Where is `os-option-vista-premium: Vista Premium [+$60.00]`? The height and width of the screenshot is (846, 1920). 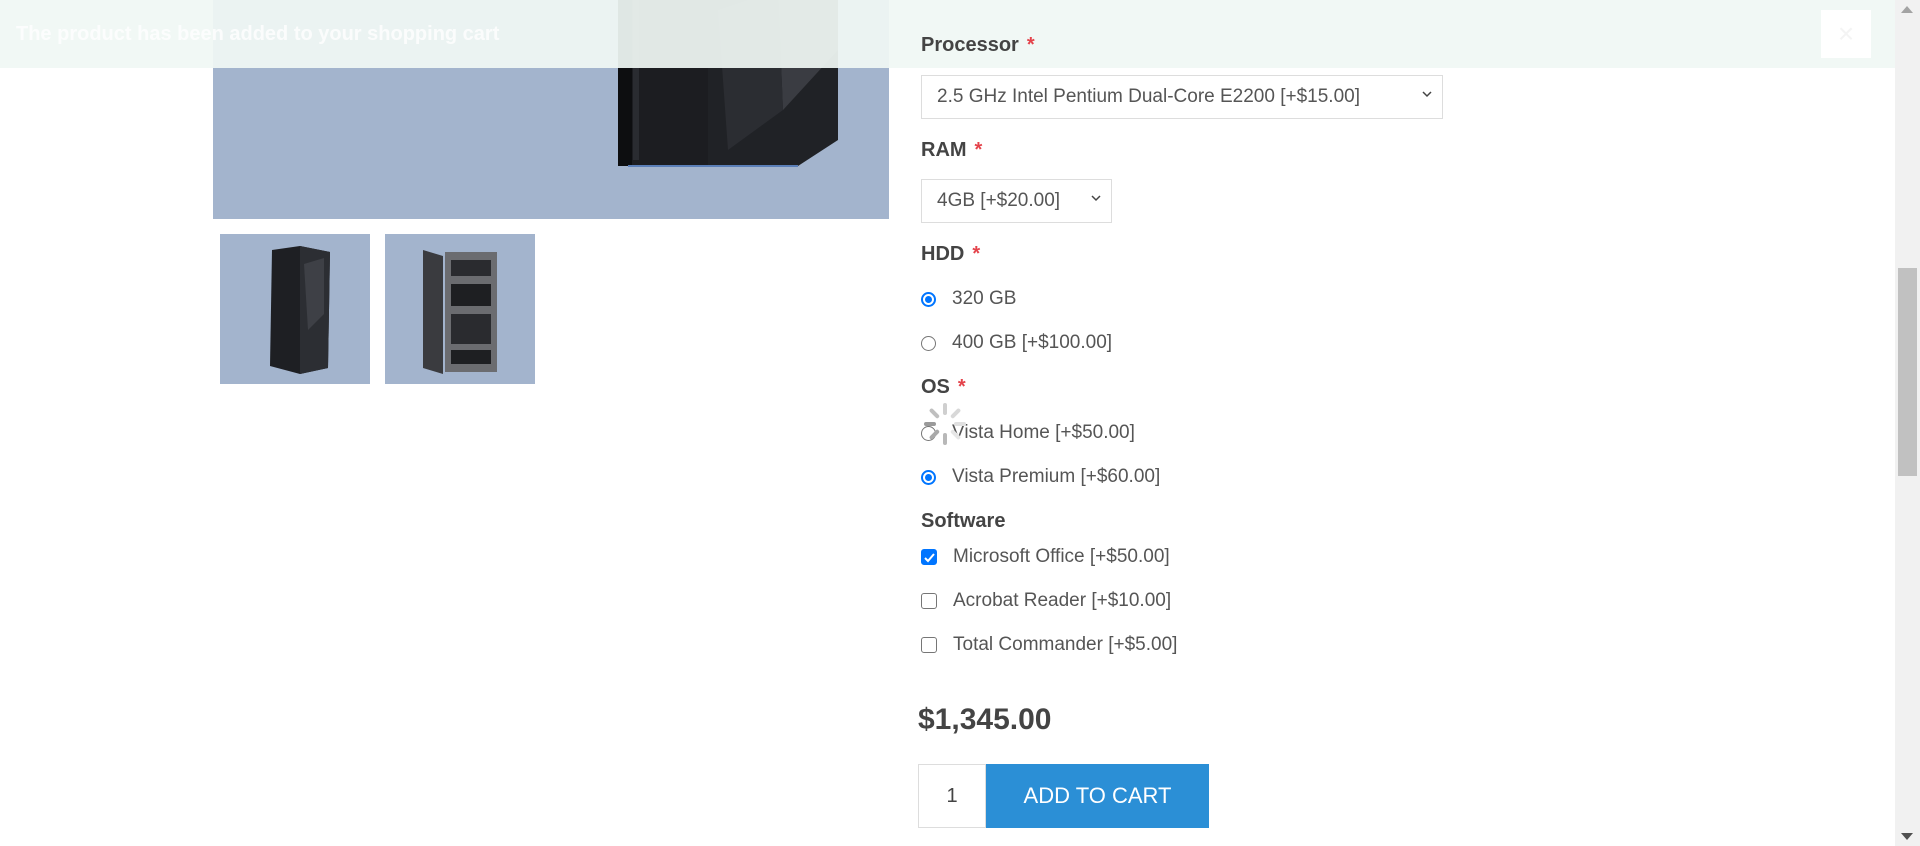 os-option-vista-premium: Vista Premium [+$60.00] is located at coordinates (1040, 477).